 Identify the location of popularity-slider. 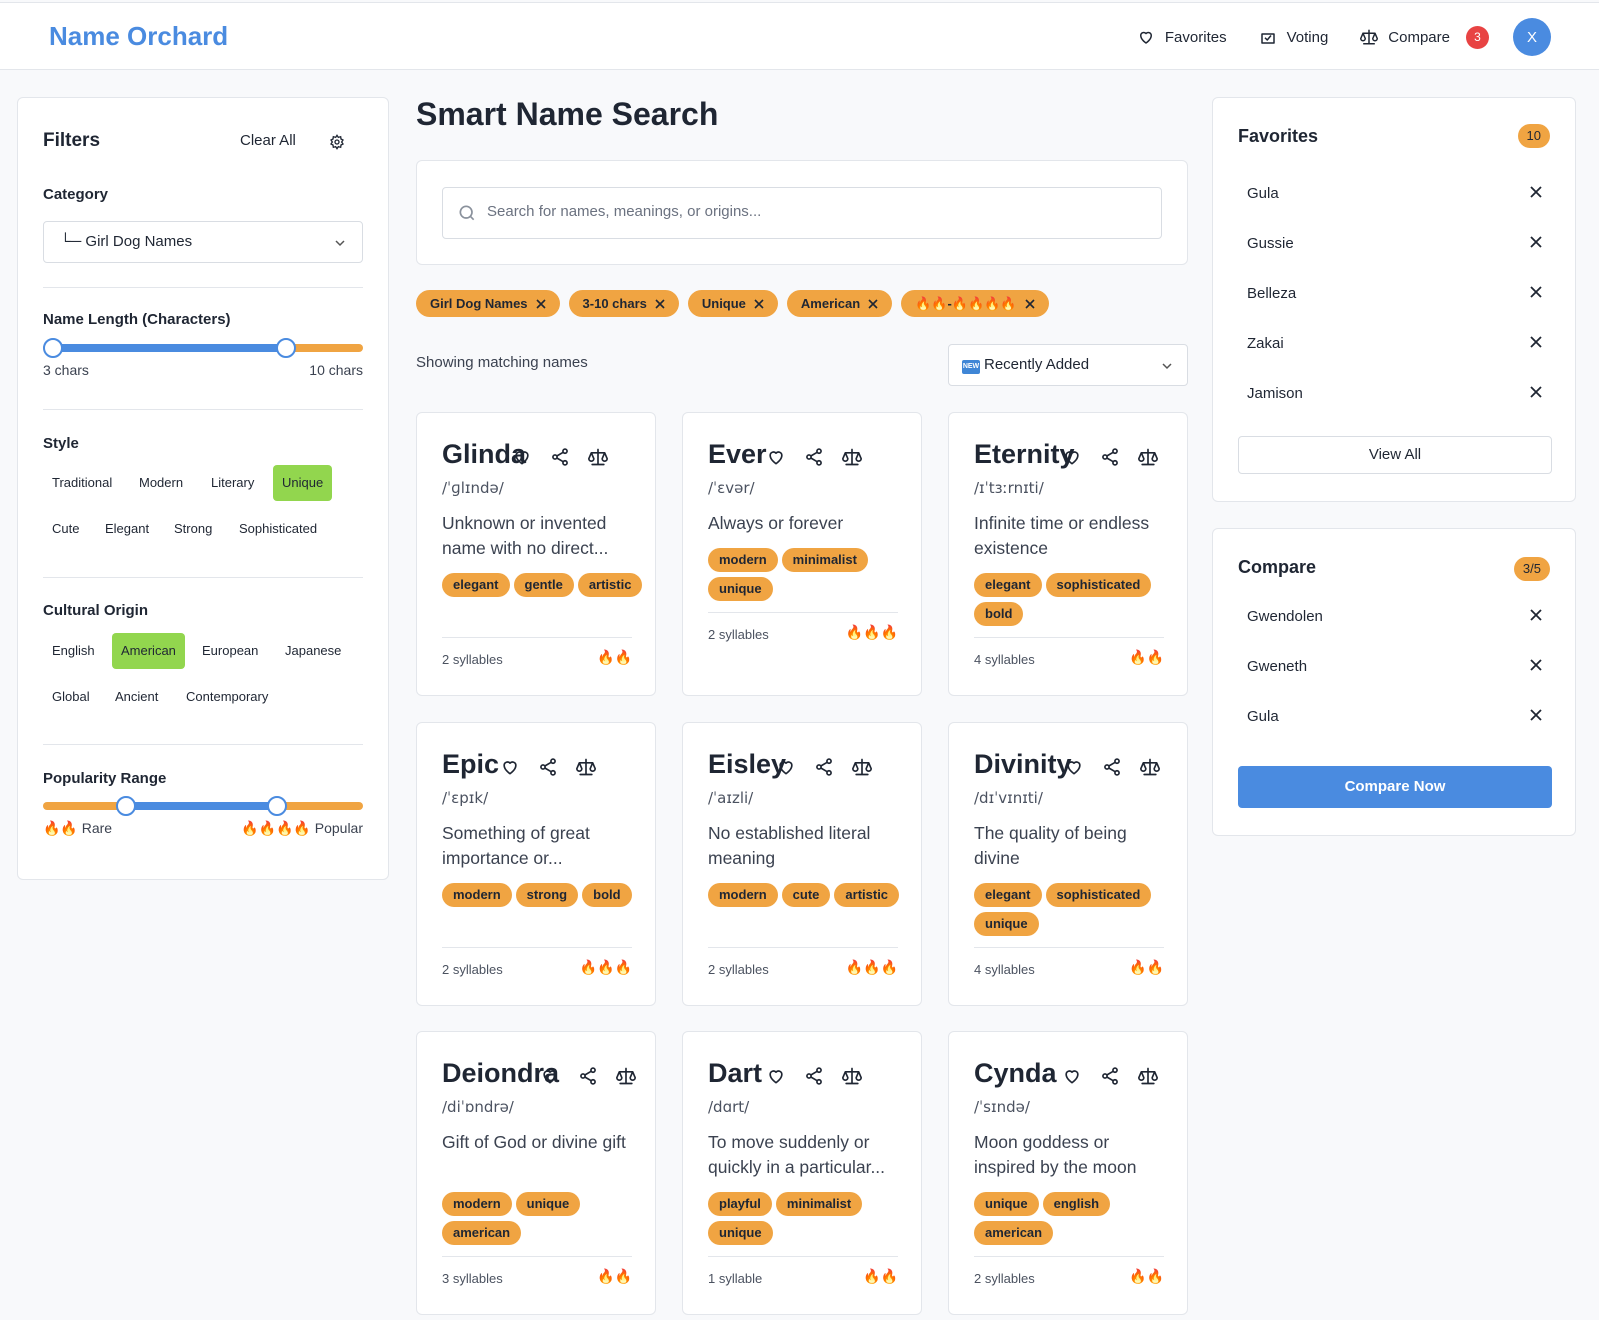
(203, 806).